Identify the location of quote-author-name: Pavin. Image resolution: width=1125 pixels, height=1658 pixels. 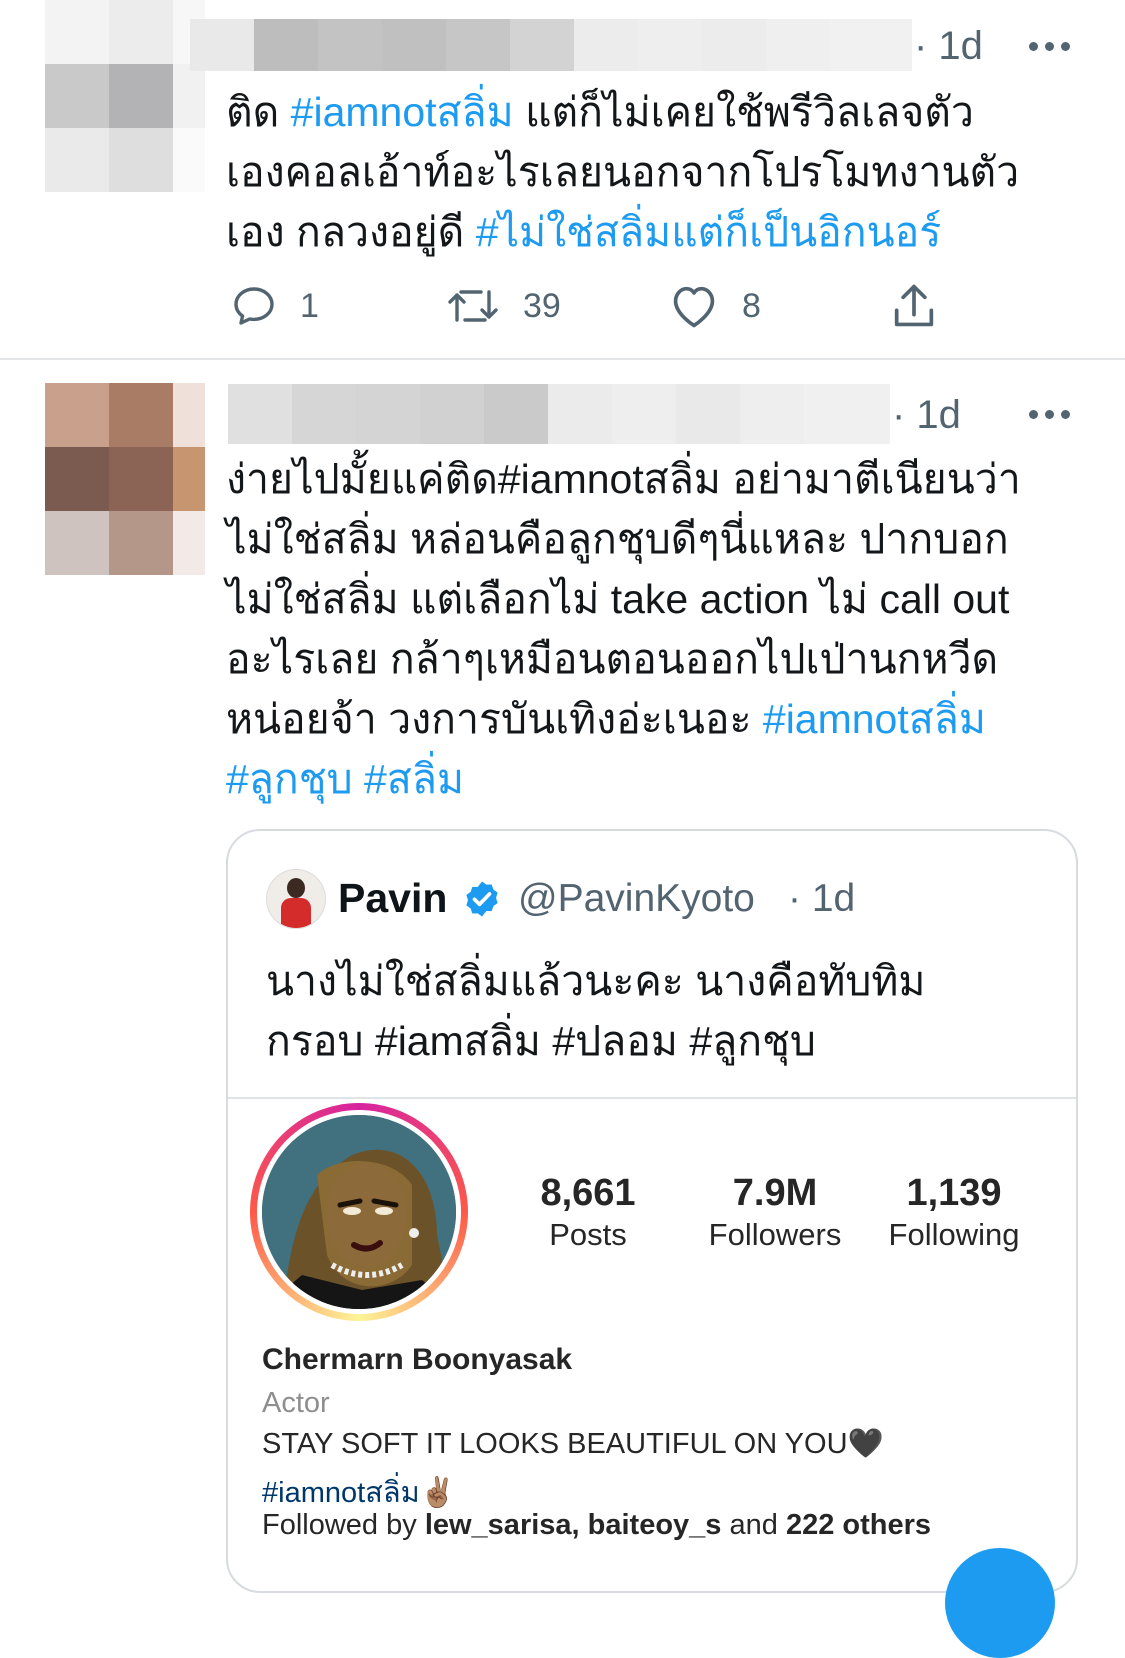
(392, 898).